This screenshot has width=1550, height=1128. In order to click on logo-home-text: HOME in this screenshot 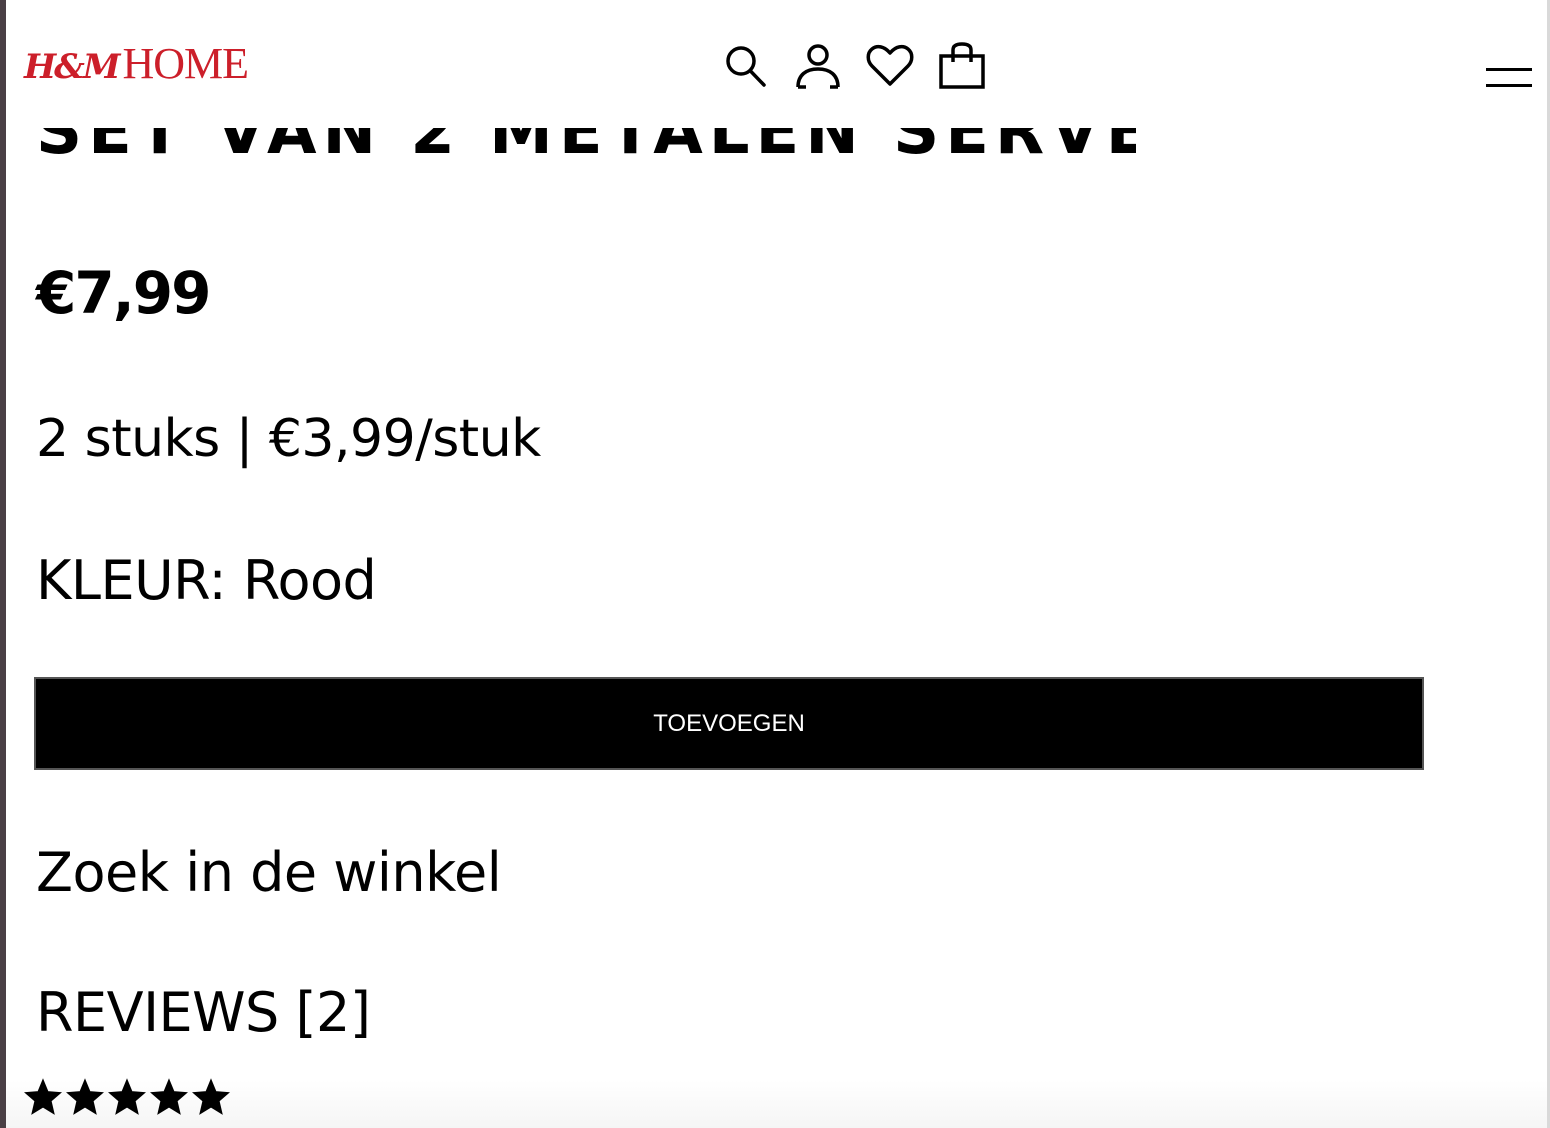, I will do `click(185, 63)`.